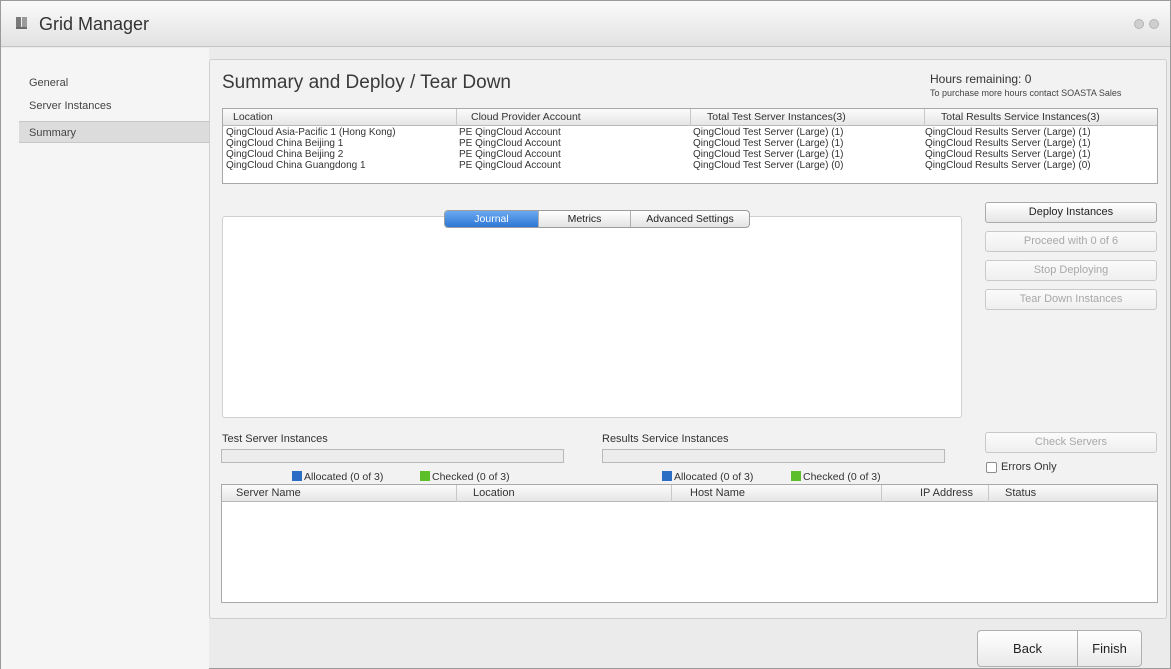 This screenshot has height=669, width=1171. What do you see at coordinates (285, 143) in the screenshot?
I see `location-cell: QingCloud China Beijing 1` at bounding box center [285, 143].